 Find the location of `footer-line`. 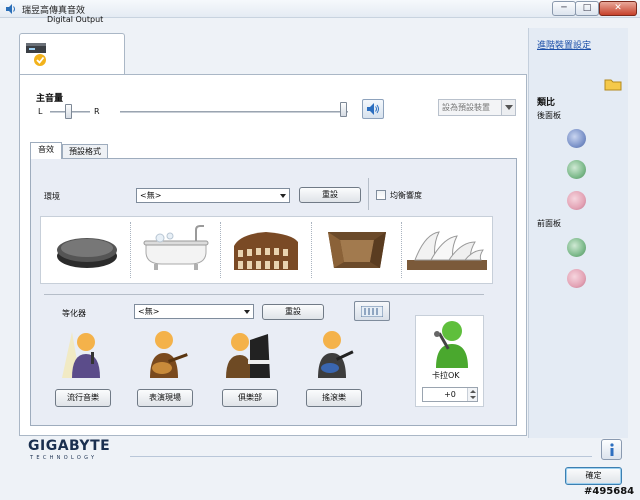

footer-line is located at coordinates (361, 456).